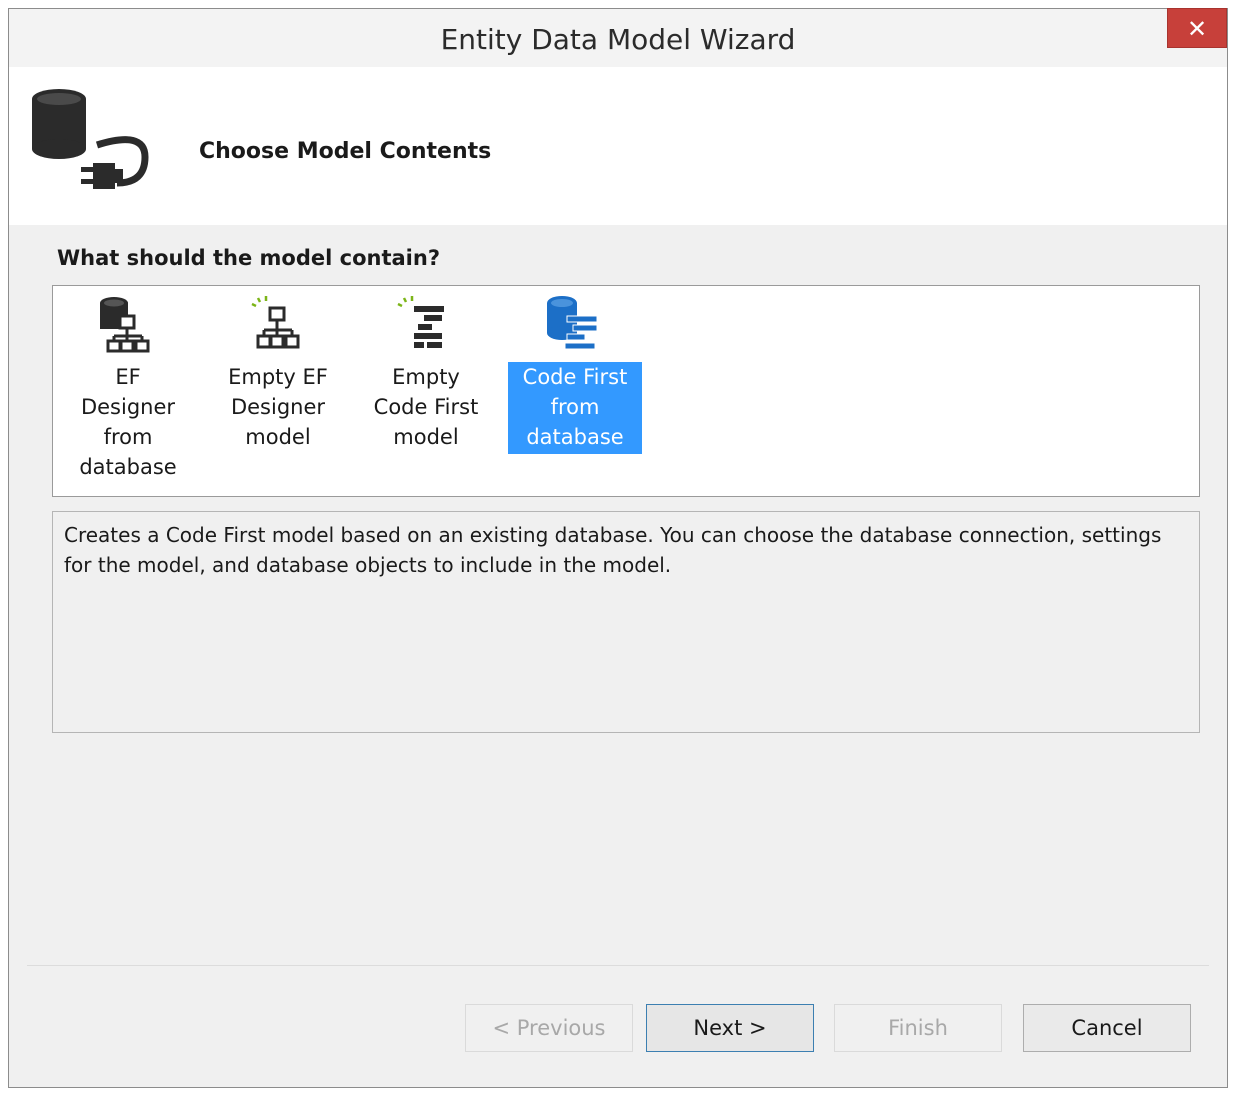  I want to click on title-bar: Entity Data Model Wizard ✕, so click(618, 38).